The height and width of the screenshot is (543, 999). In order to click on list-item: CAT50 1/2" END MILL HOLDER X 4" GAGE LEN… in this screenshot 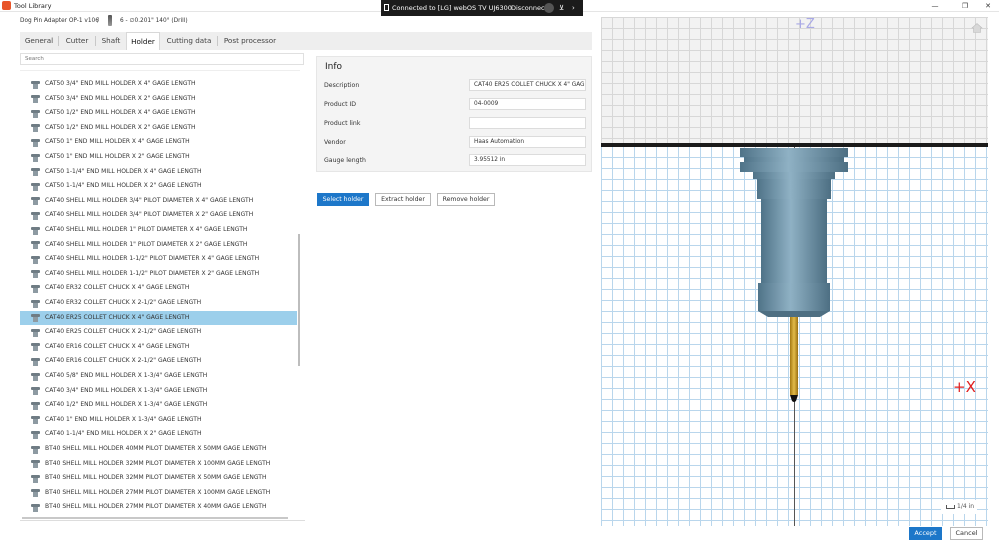, I will do `click(158, 113)`.